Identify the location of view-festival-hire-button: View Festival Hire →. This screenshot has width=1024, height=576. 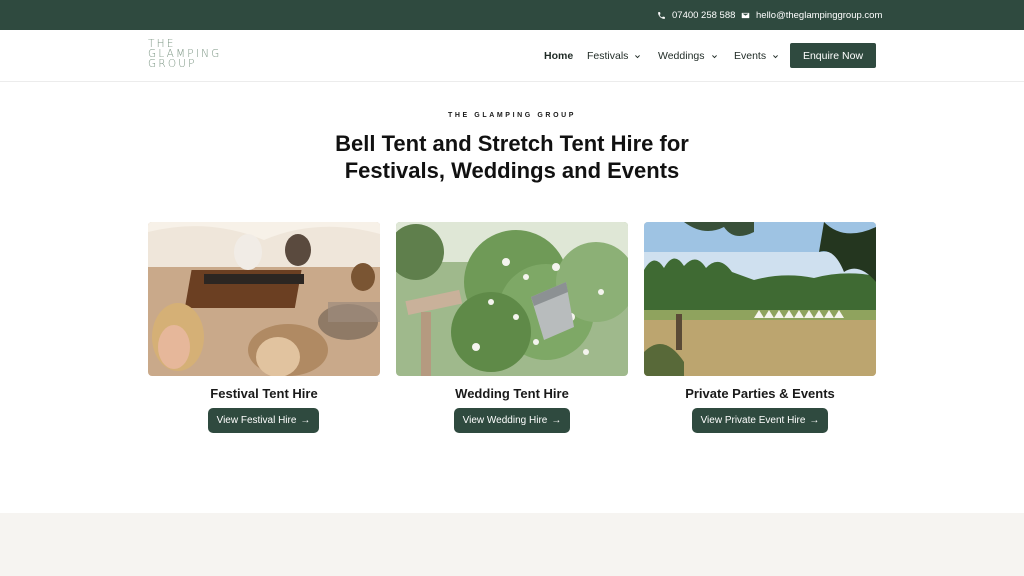
(263, 420).